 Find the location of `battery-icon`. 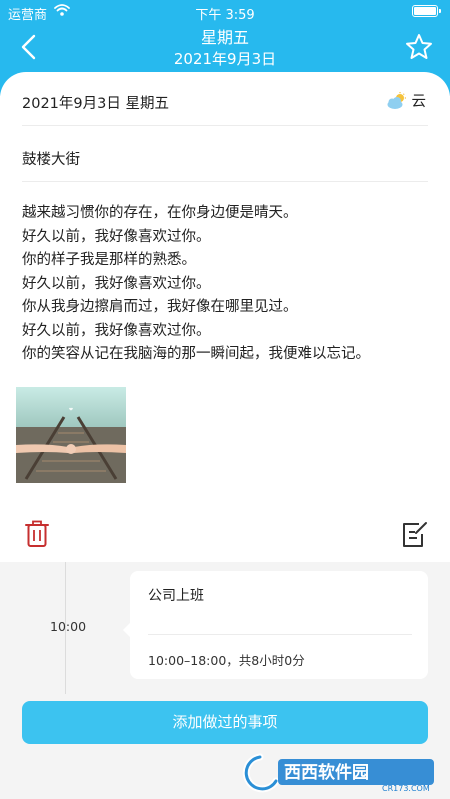

battery-icon is located at coordinates (426, 11).